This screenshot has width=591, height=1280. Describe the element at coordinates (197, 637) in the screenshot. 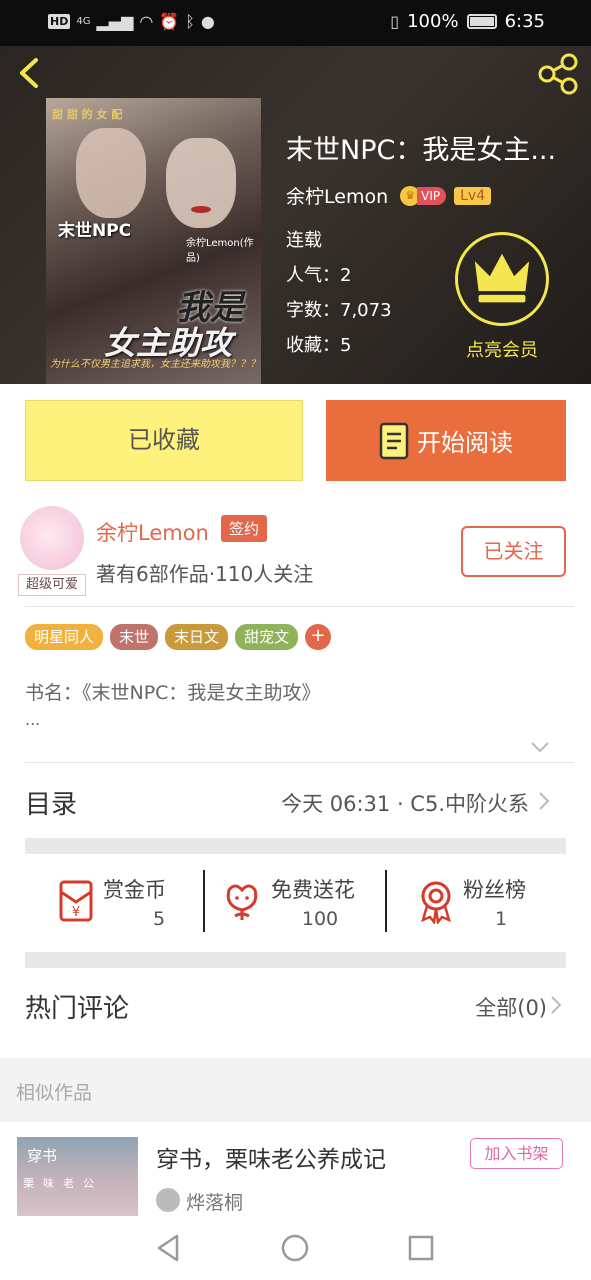

I see `tag-chip: 末日文` at that location.